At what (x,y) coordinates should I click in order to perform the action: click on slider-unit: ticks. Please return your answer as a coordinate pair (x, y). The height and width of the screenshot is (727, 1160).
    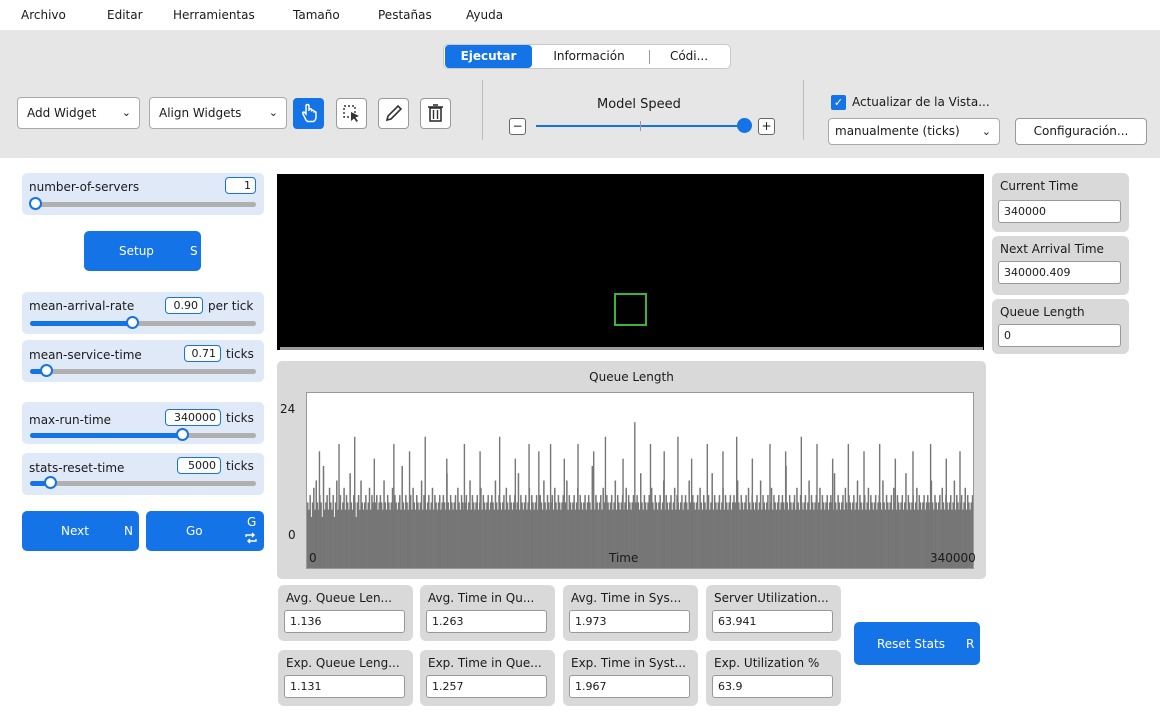
    Looking at the image, I should click on (240, 466).